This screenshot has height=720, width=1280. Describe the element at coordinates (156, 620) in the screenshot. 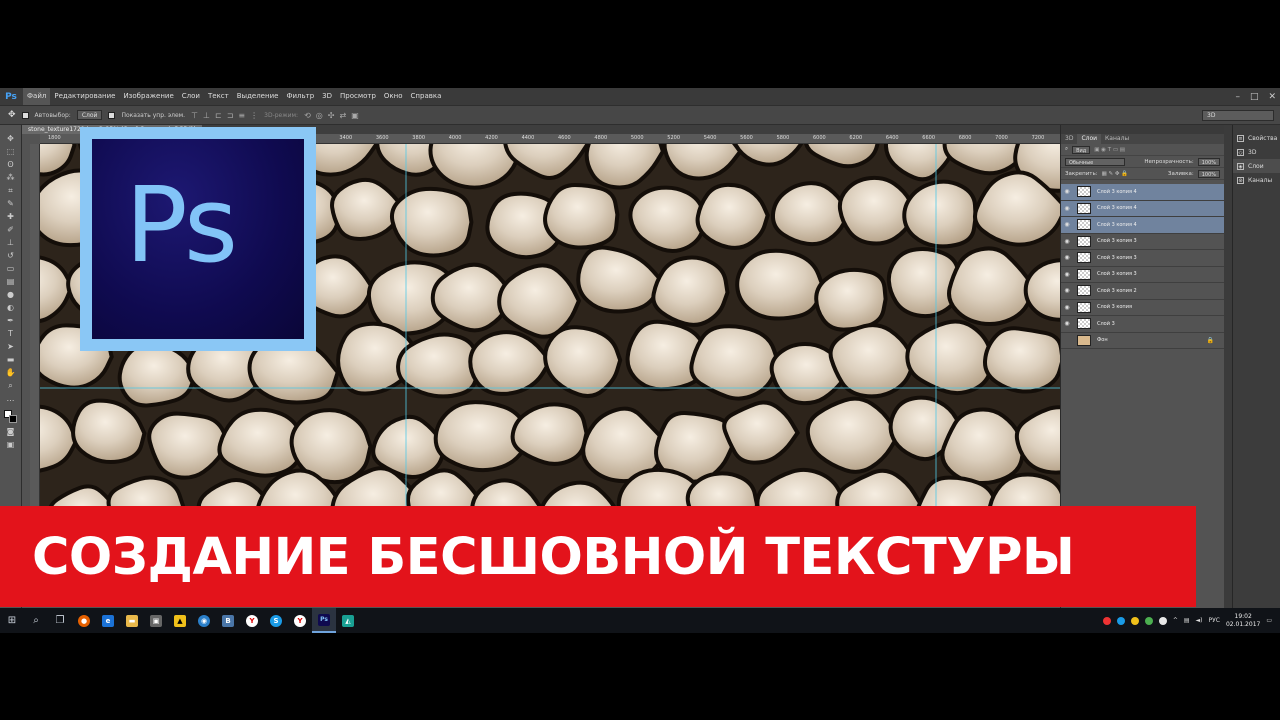

I see `store-icon: ▣` at that location.